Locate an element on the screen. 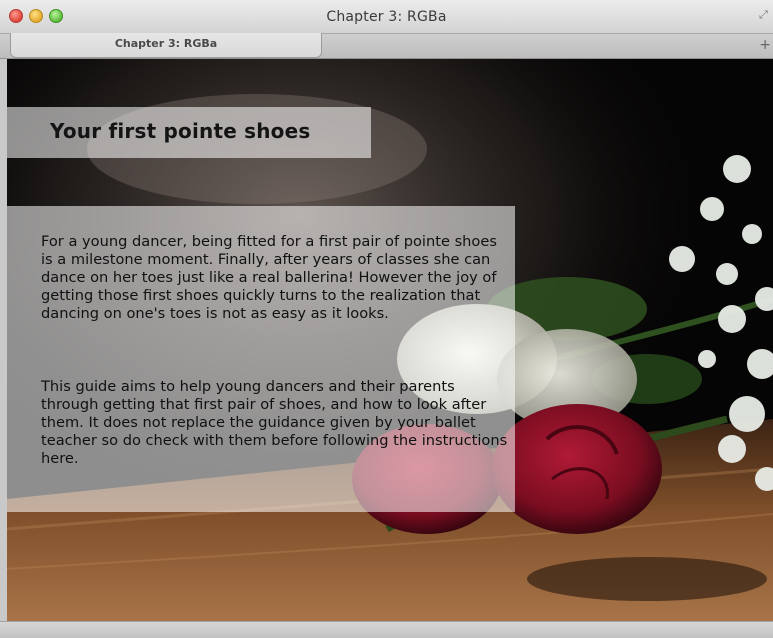 The width and height of the screenshot is (773, 638). window-title: Chapter 3: RGBa is located at coordinates (386, 17).